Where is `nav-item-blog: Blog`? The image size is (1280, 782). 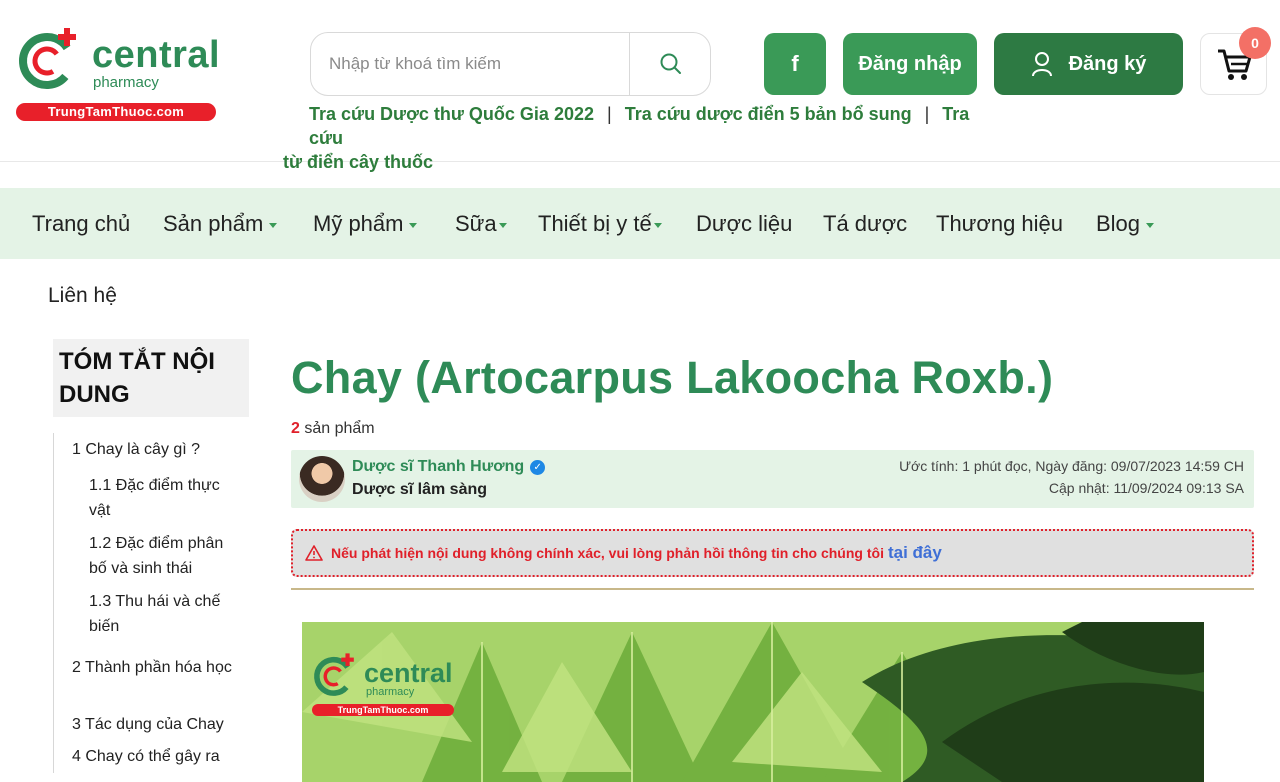 nav-item-blog: Blog is located at coordinates (1125, 223).